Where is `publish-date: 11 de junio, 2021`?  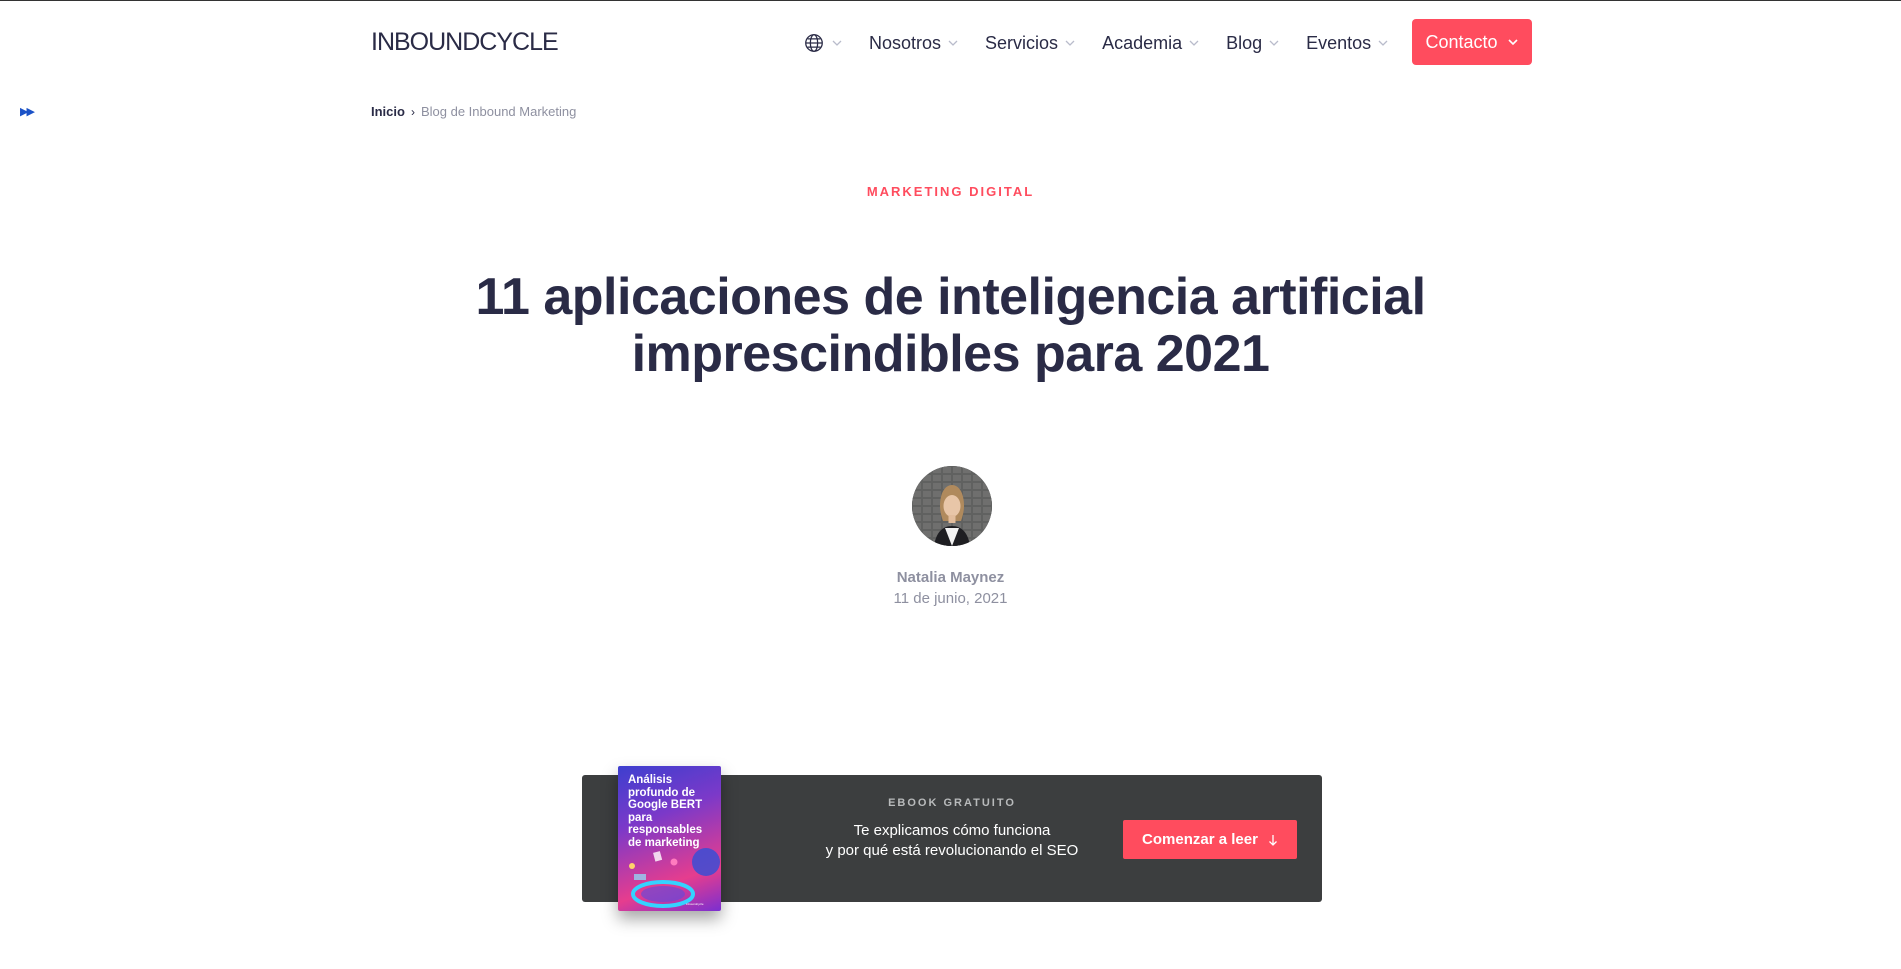 publish-date: 11 de junio, 2021 is located at coordinates (950, 598).